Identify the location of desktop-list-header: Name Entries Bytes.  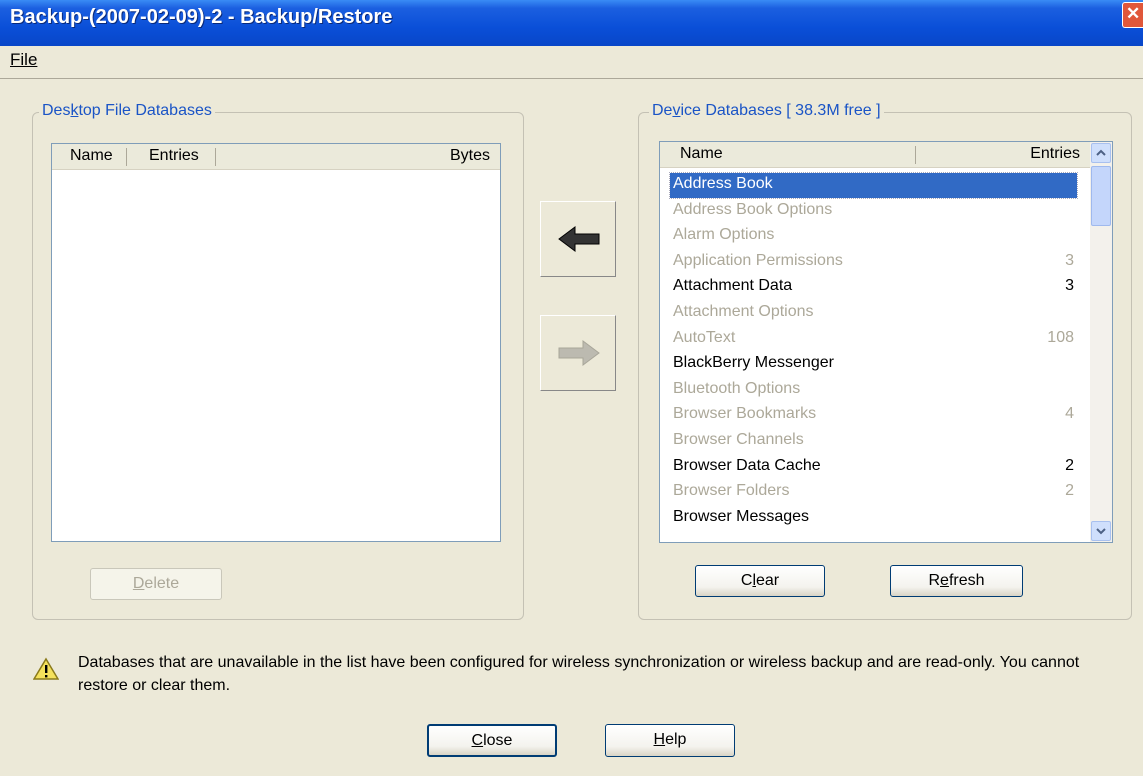
(276, 157).